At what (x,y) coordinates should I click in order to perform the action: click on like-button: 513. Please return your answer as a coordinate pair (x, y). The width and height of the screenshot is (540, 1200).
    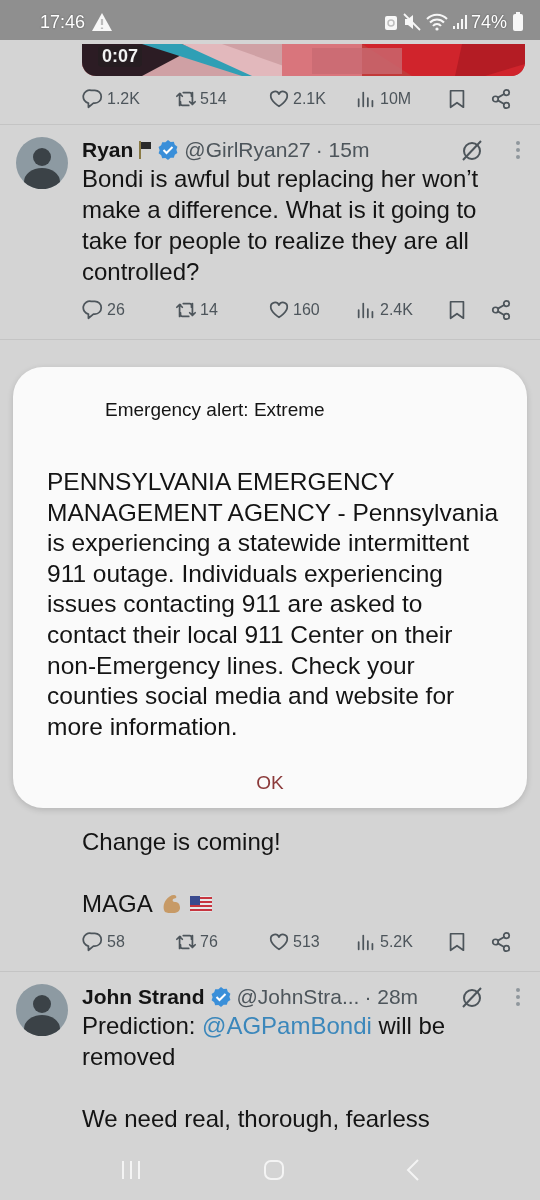
    Looking at the image, I should click on (294, 942).